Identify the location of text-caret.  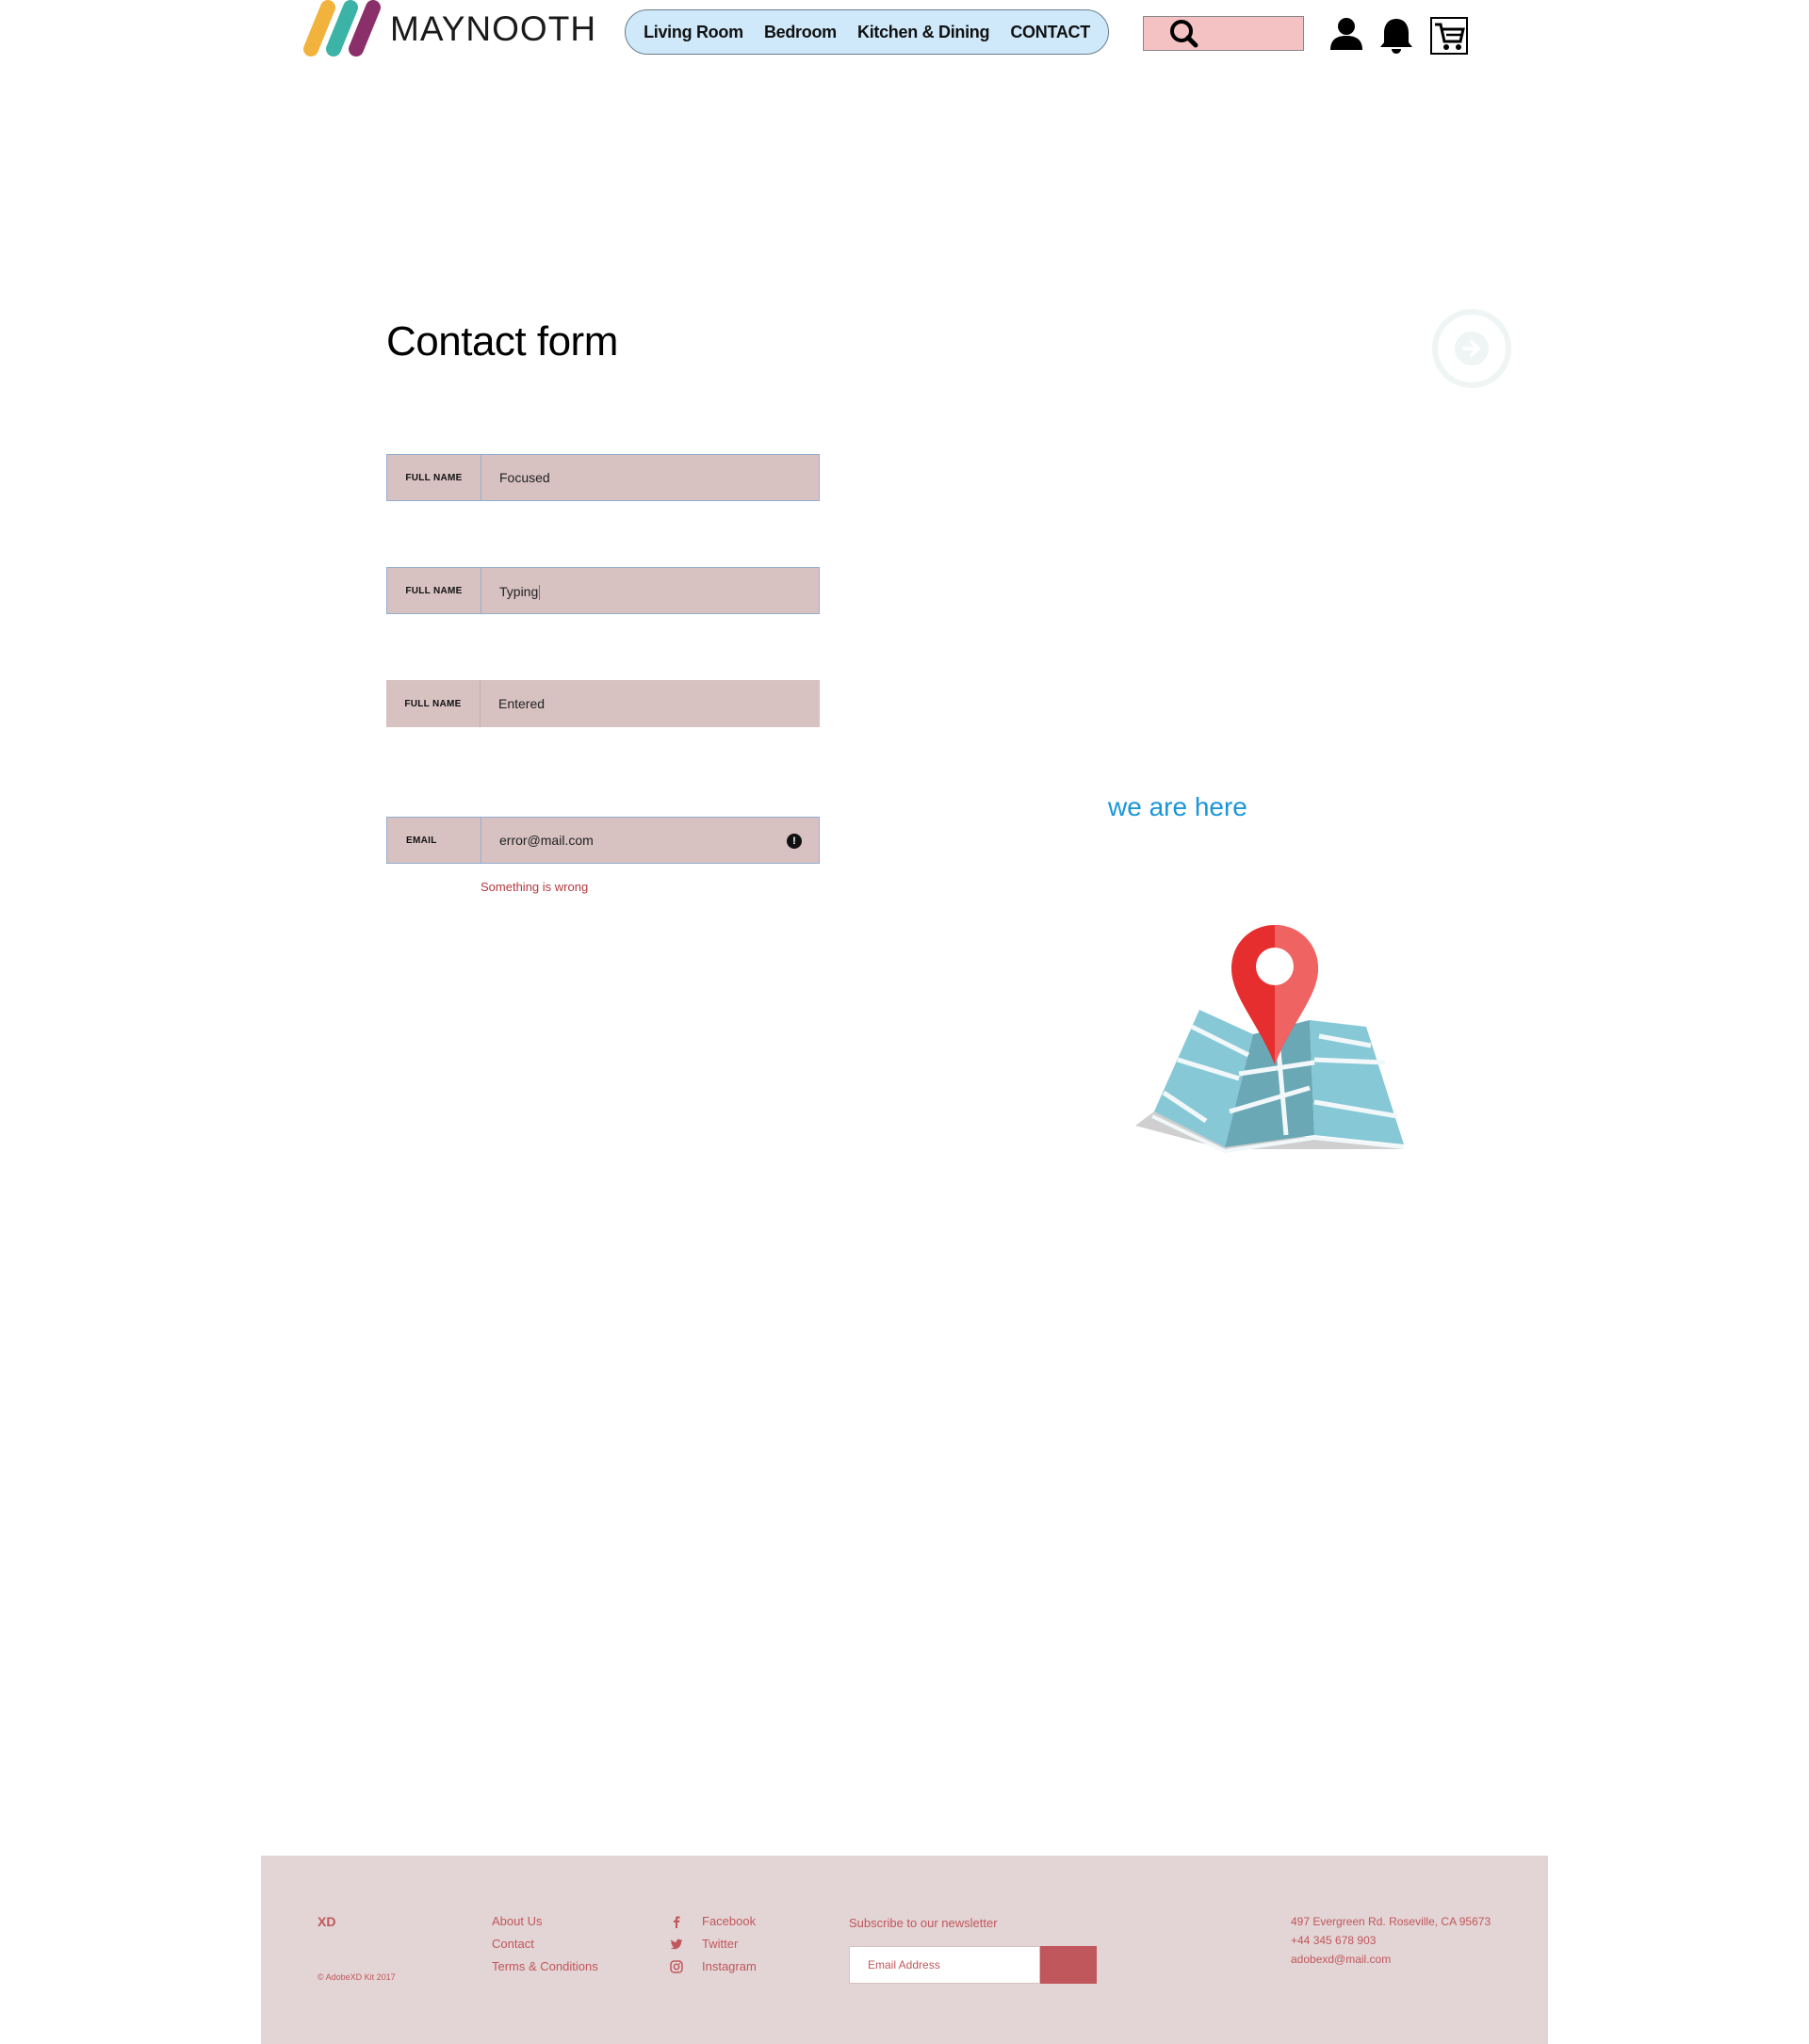
(540, 593).